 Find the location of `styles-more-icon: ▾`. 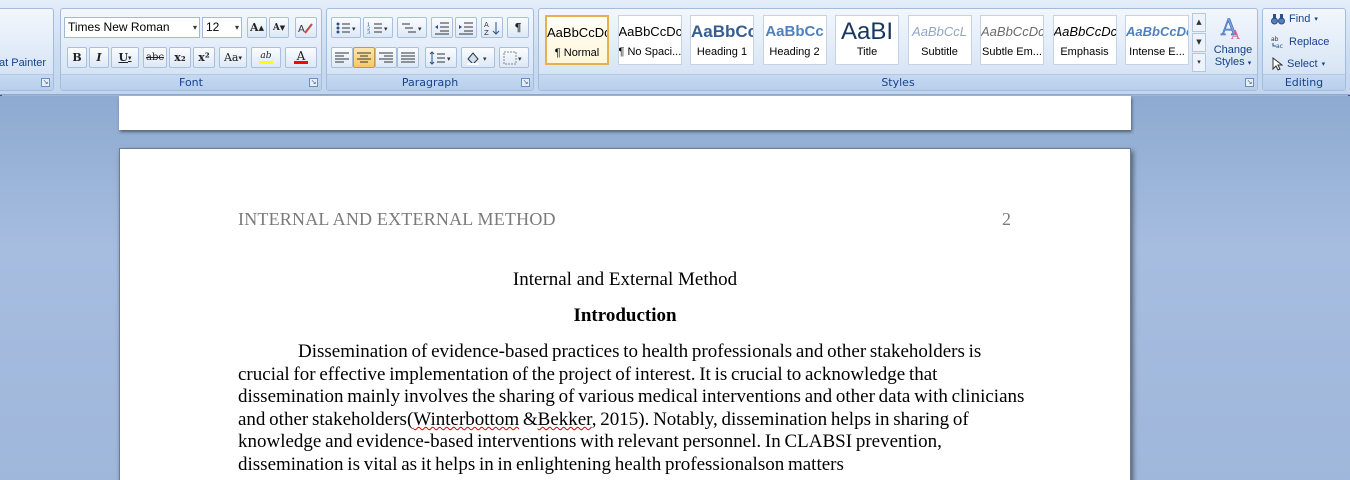

styles-more-icon: ▾ is located at coordinates (1199, 62).